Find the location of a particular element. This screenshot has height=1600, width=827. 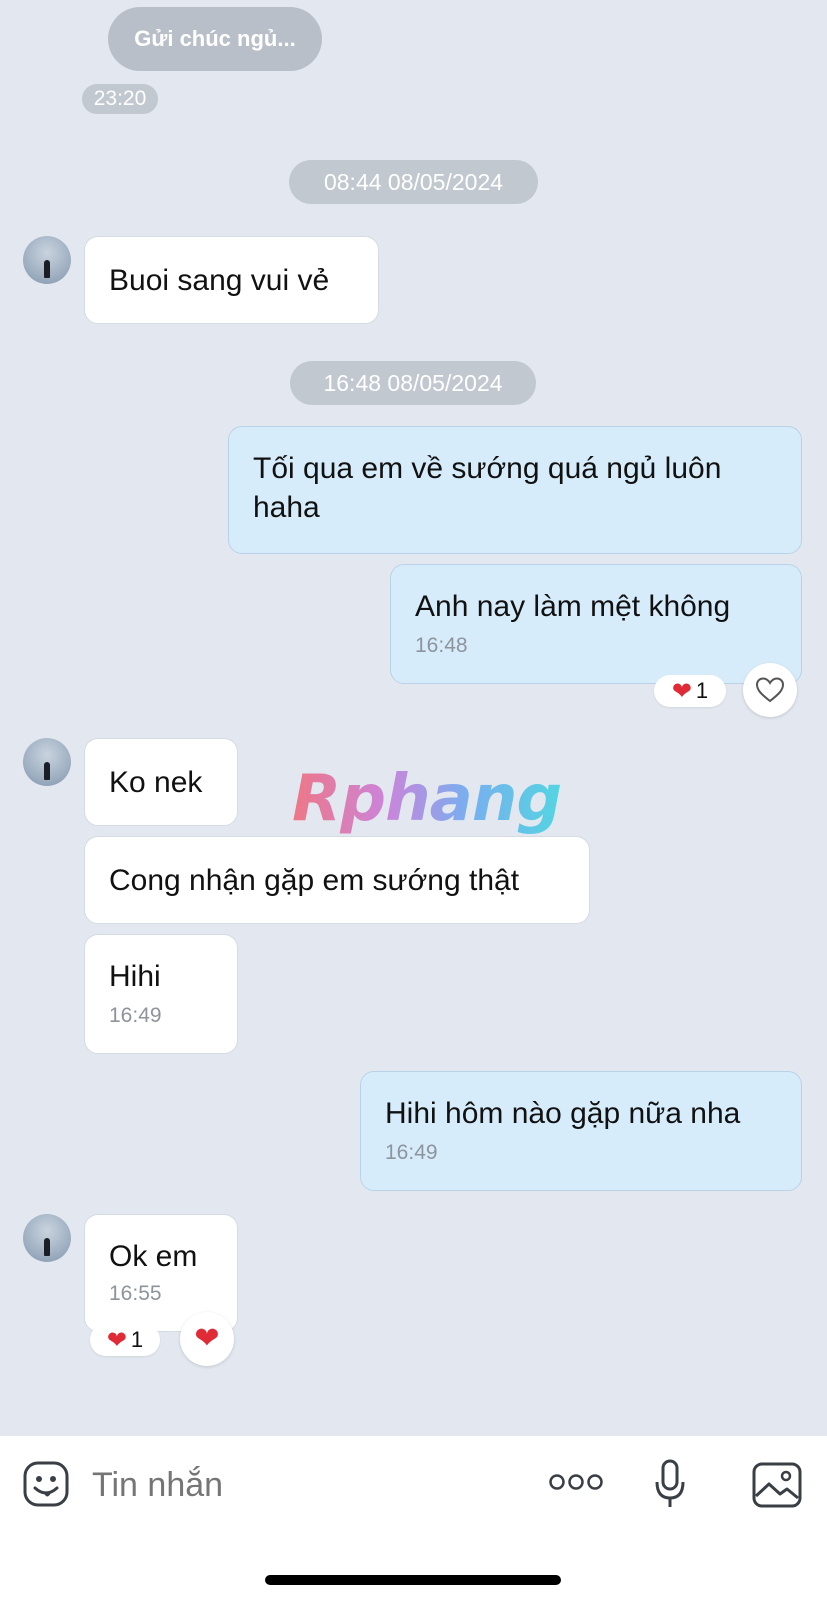

date-separator: 16:48 08/05/2024 is located at coordinates (413, 383).